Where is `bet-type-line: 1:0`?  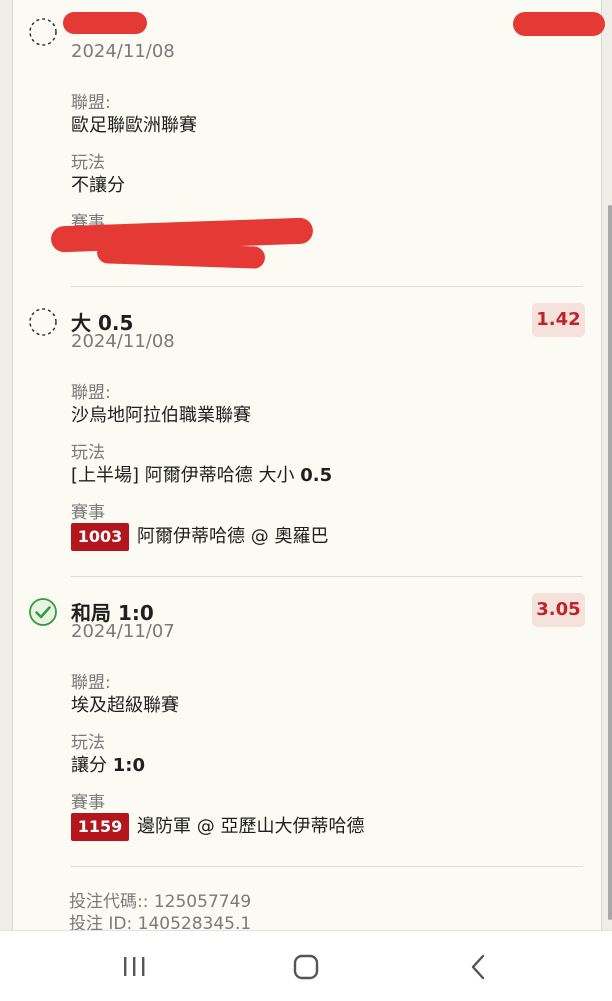
bet-type-line: 1:0 is located at coordinates (128, 765).